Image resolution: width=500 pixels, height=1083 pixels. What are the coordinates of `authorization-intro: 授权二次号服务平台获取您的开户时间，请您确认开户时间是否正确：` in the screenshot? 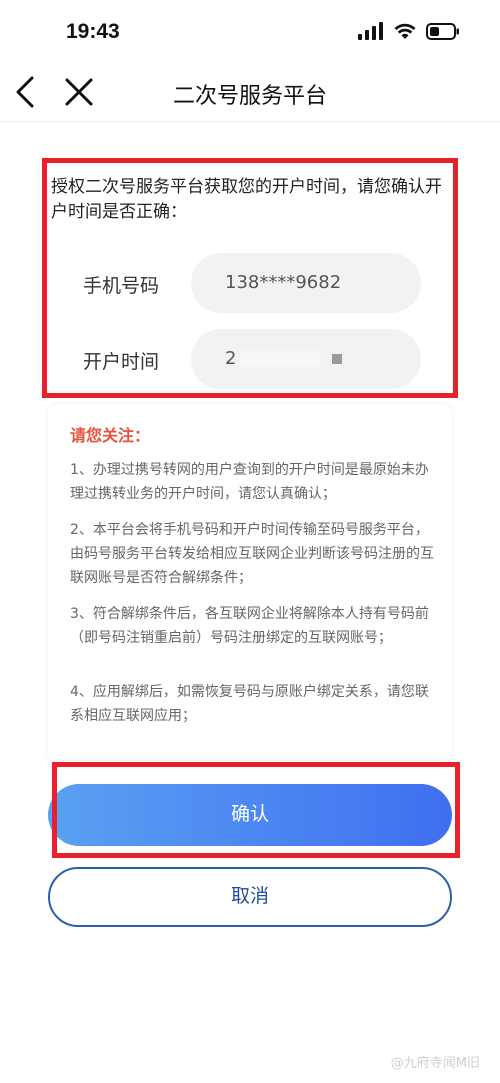 It's located at (246, 199).